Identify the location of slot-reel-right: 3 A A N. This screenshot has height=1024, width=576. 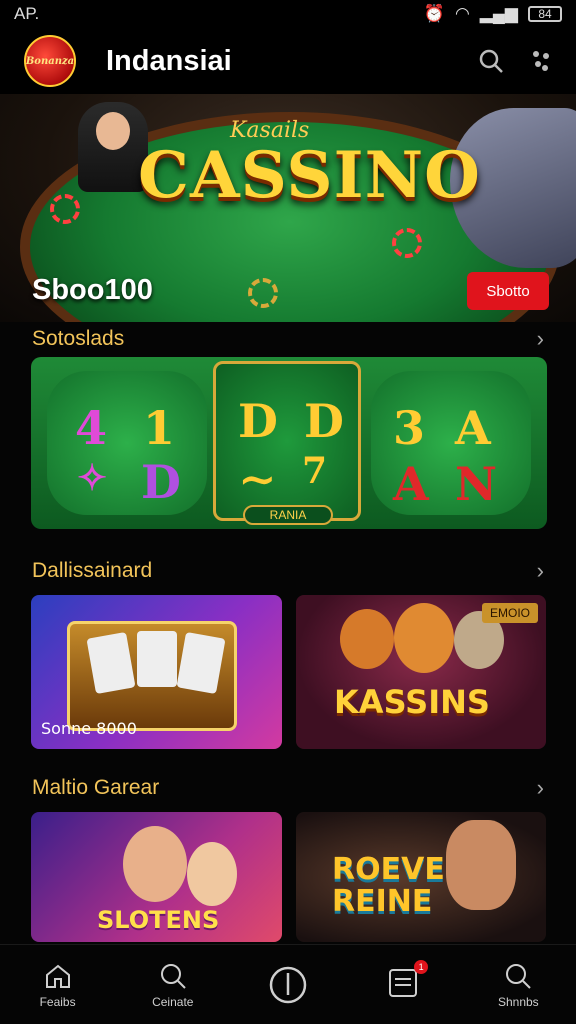
(451, 443).